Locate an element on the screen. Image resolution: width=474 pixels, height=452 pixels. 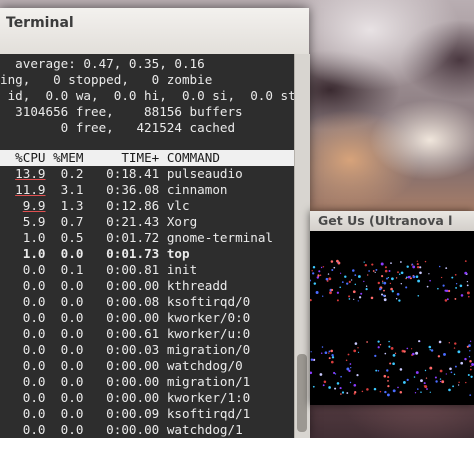
process-row: 11.9 3.1 0:36.08 cinnamon is located at coordinates (113, 190).